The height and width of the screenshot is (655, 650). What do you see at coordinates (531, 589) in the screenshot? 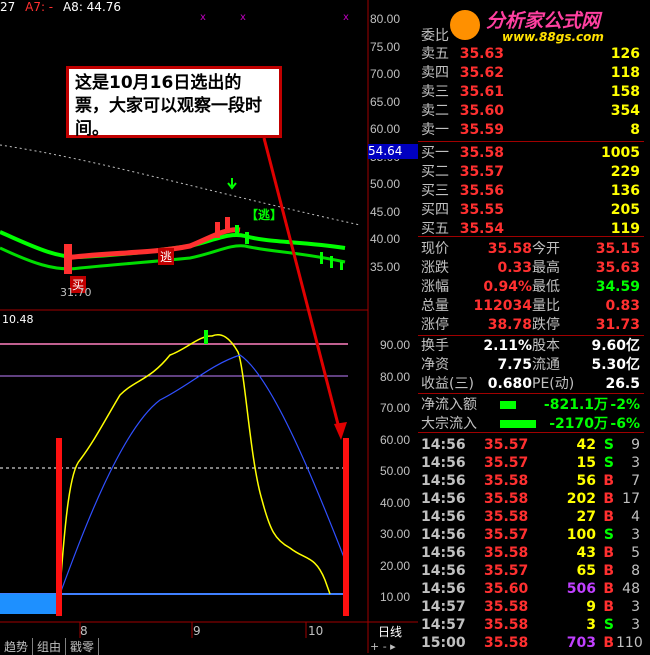
I see `tick-row: 14:56 35.60 506 B 48` at bounding box center [531, 589].